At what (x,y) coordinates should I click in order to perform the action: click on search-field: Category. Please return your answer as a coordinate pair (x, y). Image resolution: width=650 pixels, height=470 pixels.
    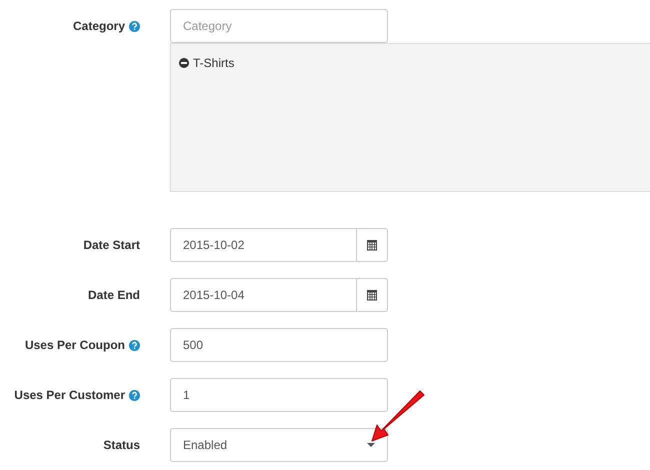
    Looking at the image, I should click on (279, 26).